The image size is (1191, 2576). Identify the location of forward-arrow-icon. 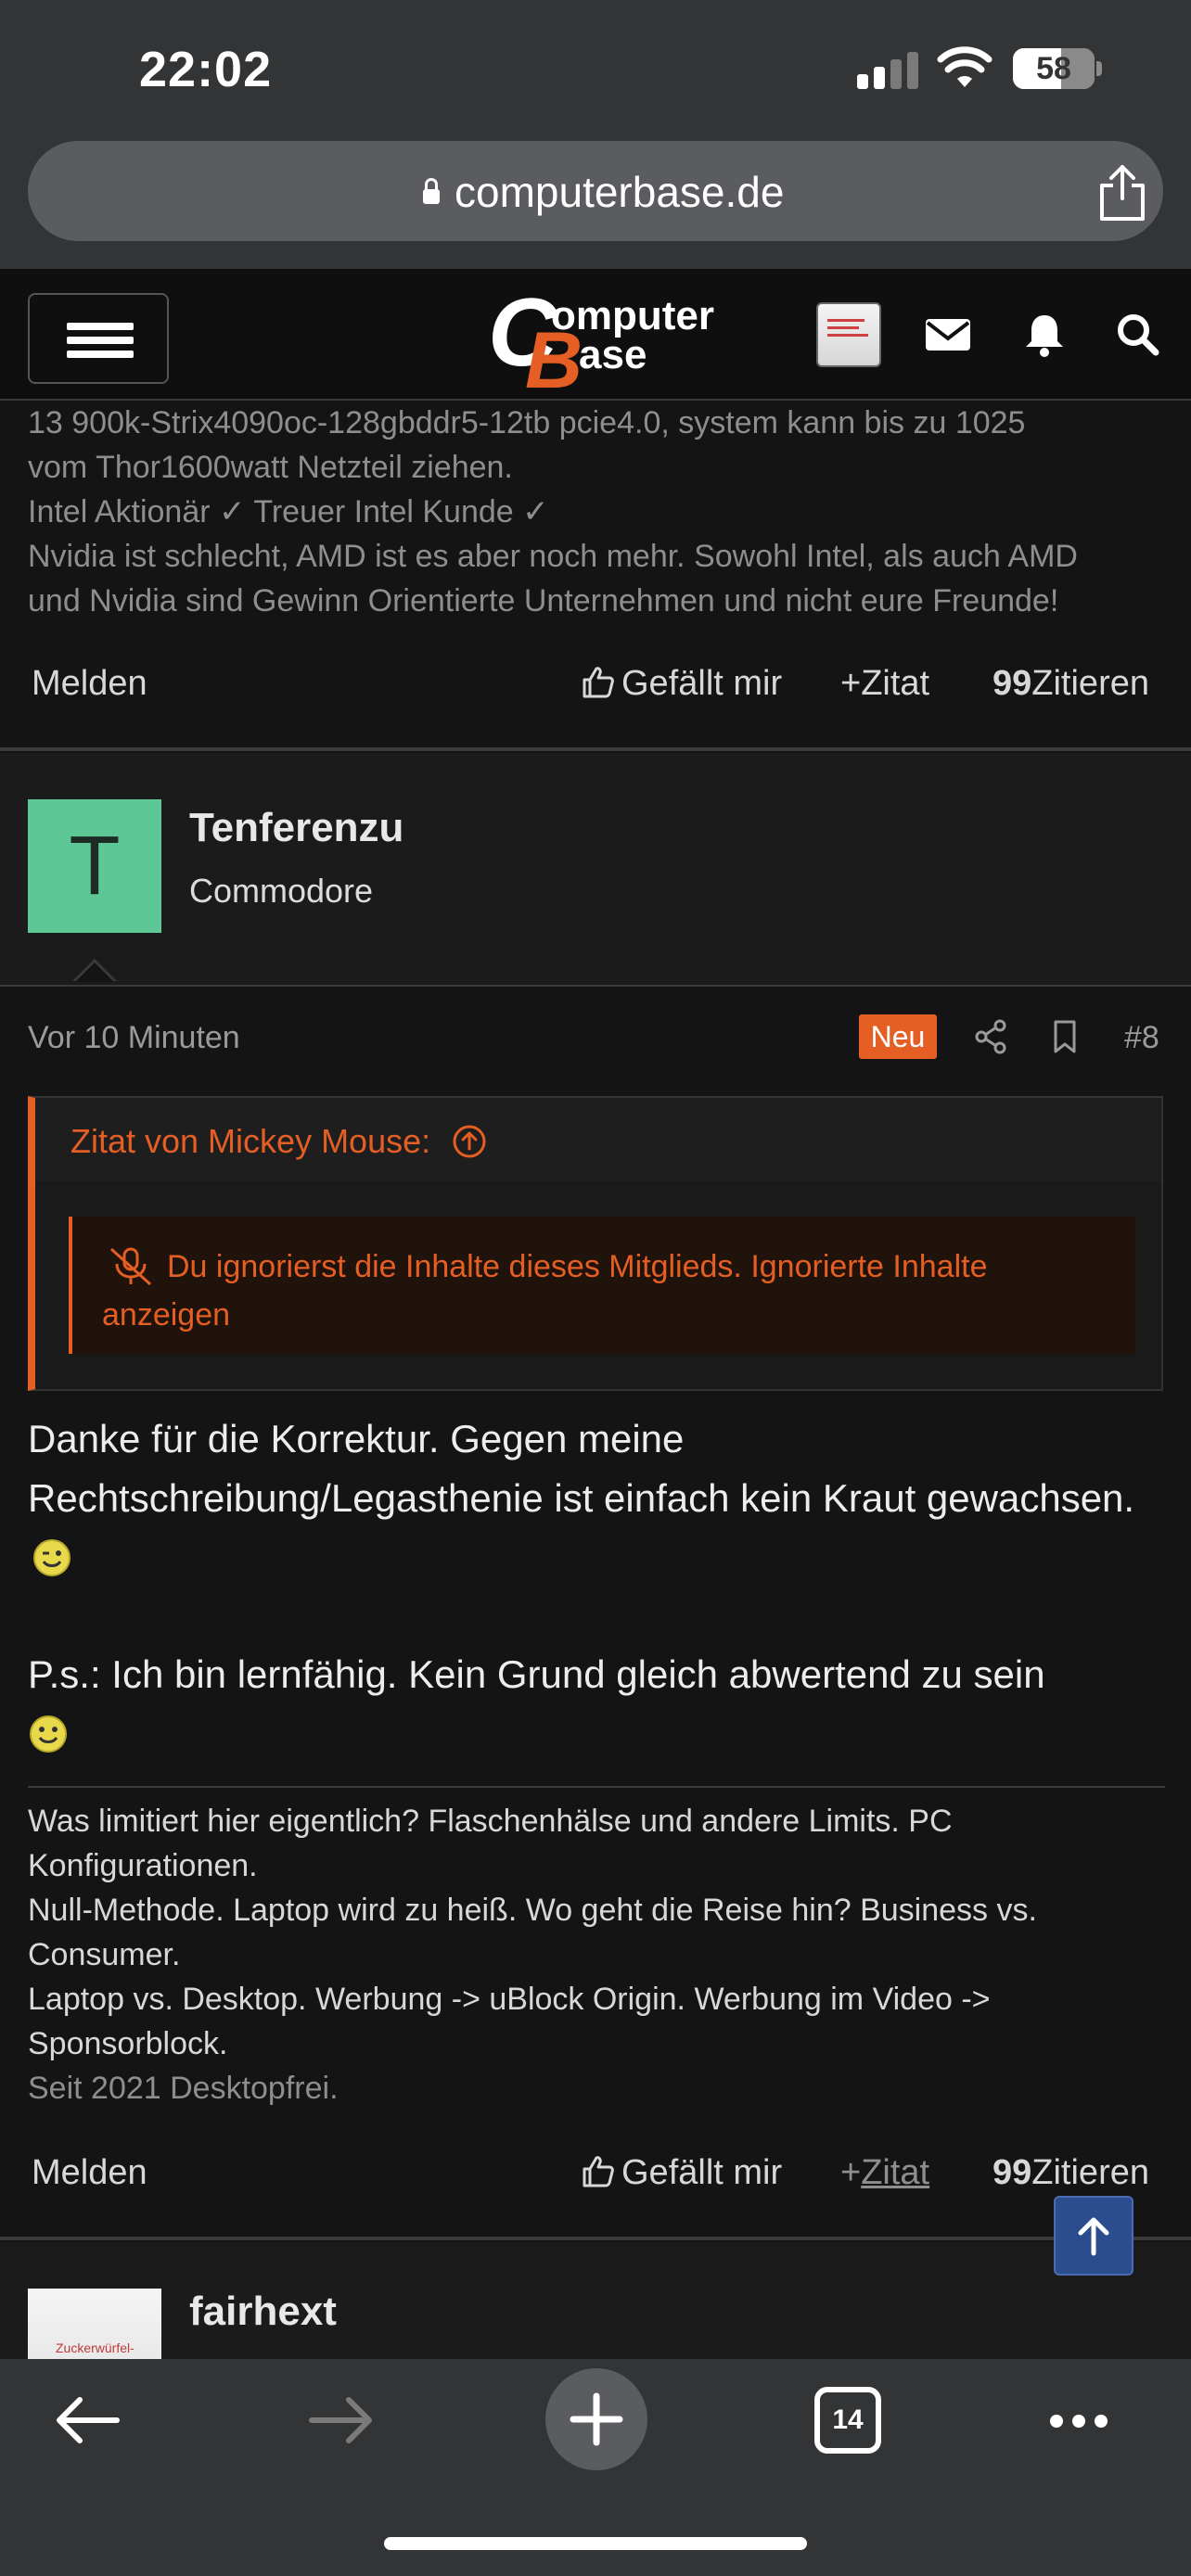
(341, 2420).